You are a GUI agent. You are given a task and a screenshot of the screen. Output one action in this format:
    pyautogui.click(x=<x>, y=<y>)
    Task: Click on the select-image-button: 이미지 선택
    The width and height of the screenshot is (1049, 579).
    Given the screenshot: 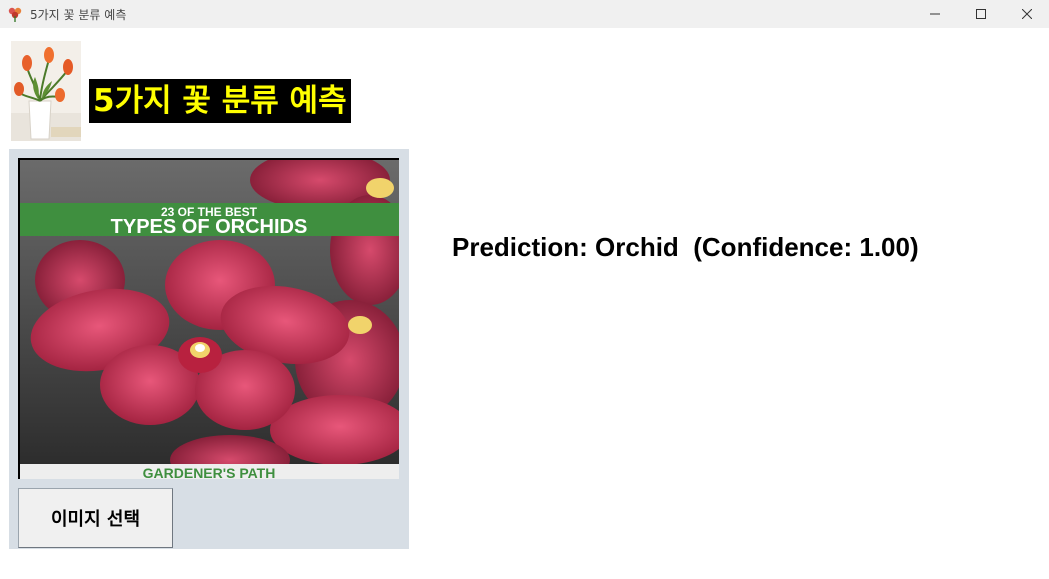 What is the action you would take?
    pyautogui.click(x=95, y=518)
    